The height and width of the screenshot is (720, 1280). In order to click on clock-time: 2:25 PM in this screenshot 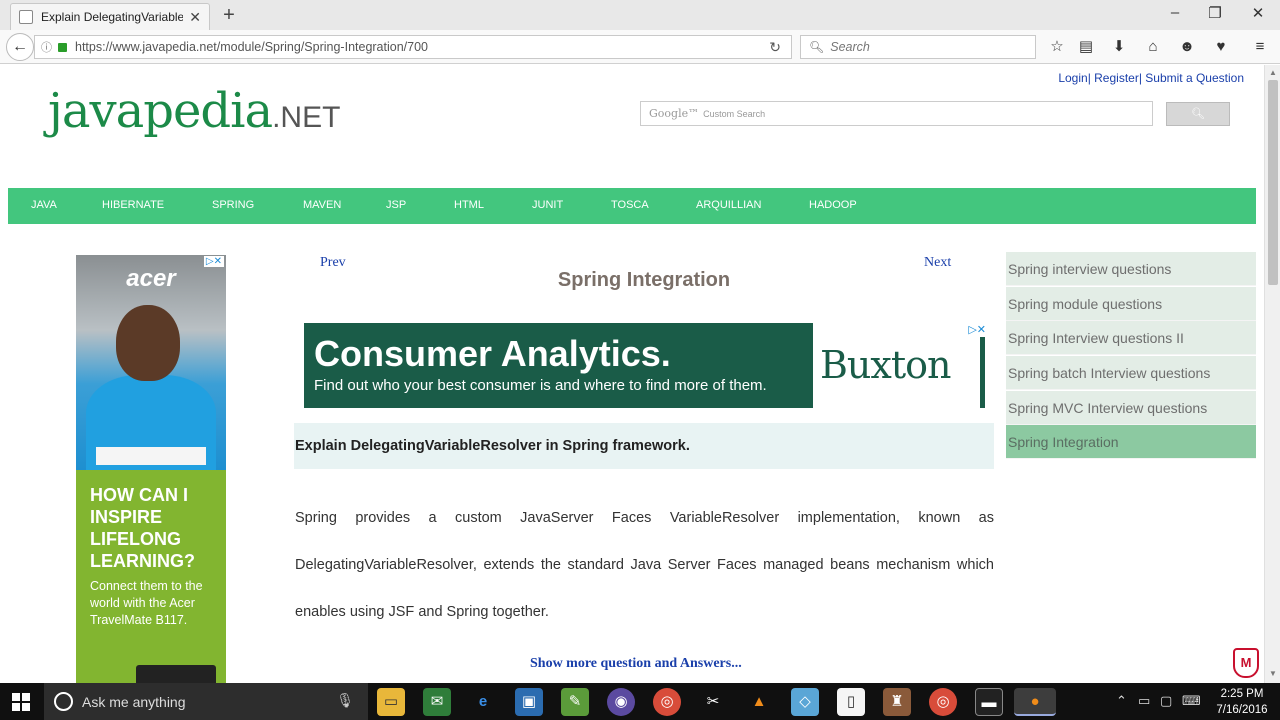, I will do `click(1242, 694)`.